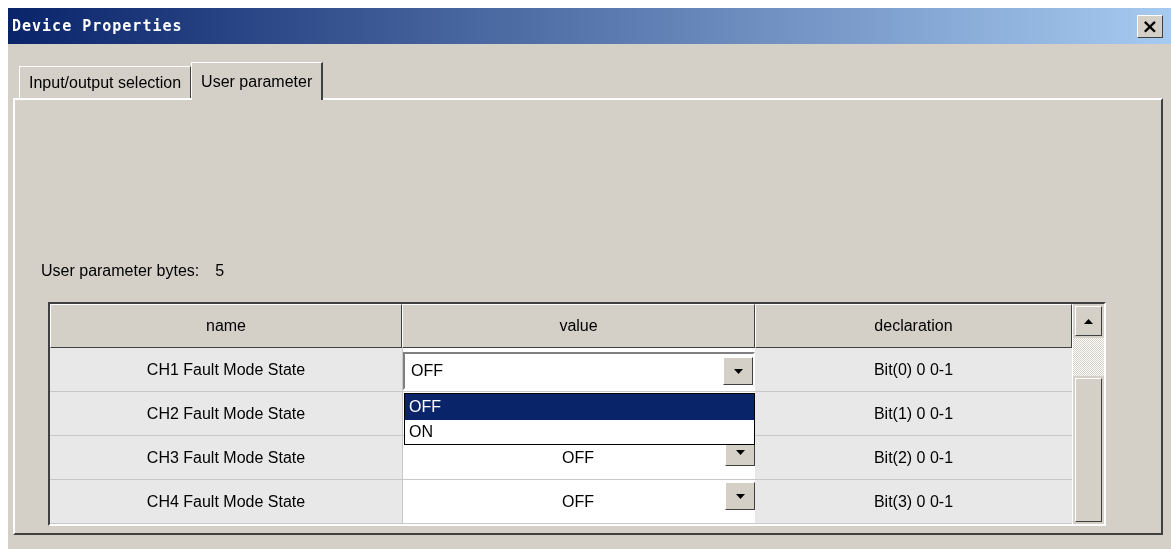  What do you see at coordinates (913, 502) in the screenshot?
I see `declaration-cell: Bit(3) 0 0-1` at bounding box center [913, 502].